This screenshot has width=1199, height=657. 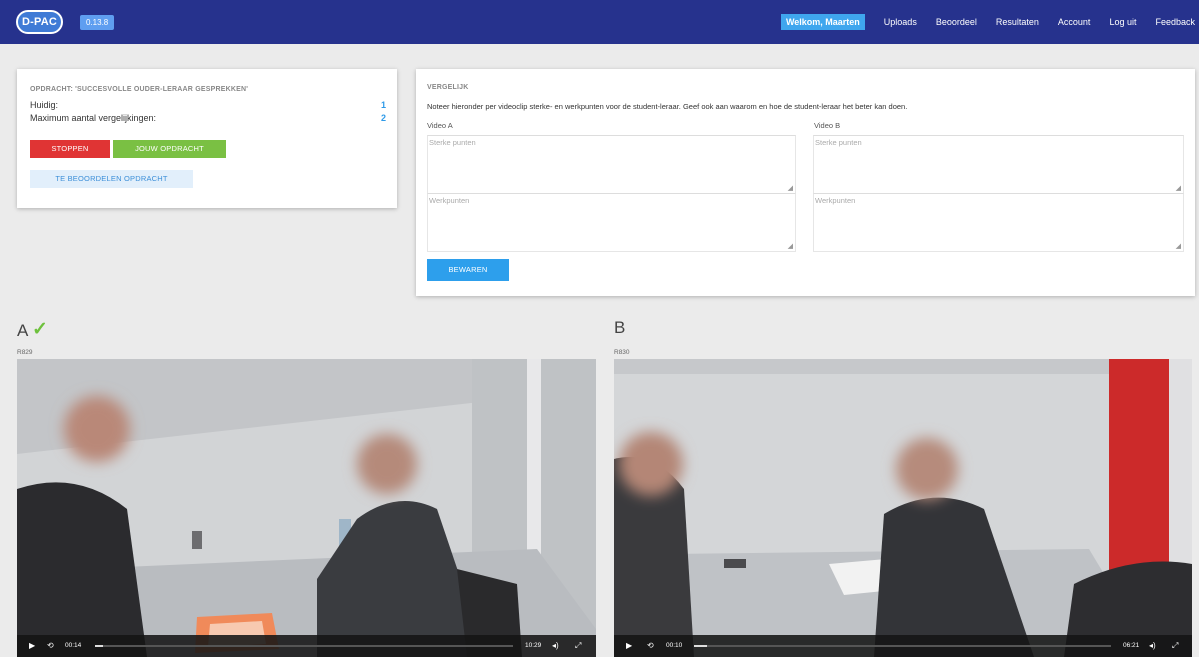 I want to click on nav-logout: Log uit, so click(x=1122, y=22).